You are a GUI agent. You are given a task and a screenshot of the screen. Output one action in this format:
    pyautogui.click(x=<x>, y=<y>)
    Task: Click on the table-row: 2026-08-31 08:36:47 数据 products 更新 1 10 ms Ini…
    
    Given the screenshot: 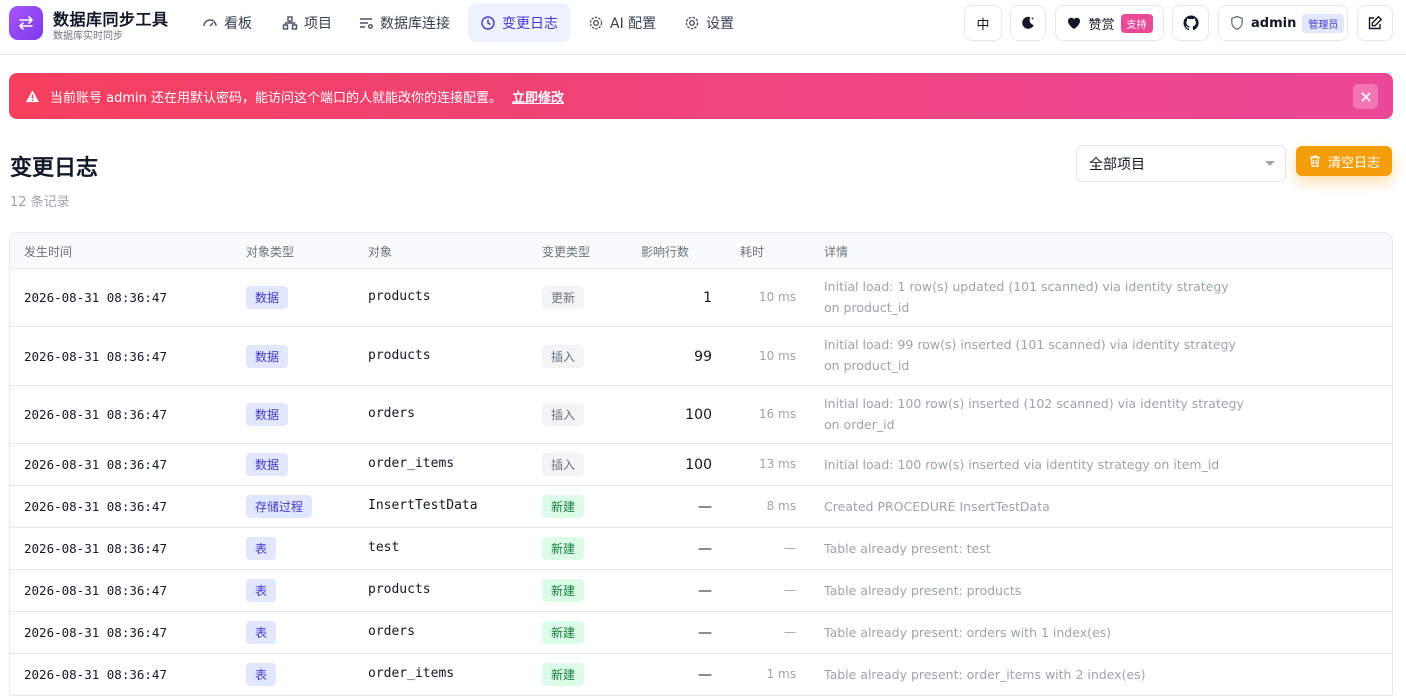 What is the action you would take?
    pyautogui.click(x=701, y=298)
    